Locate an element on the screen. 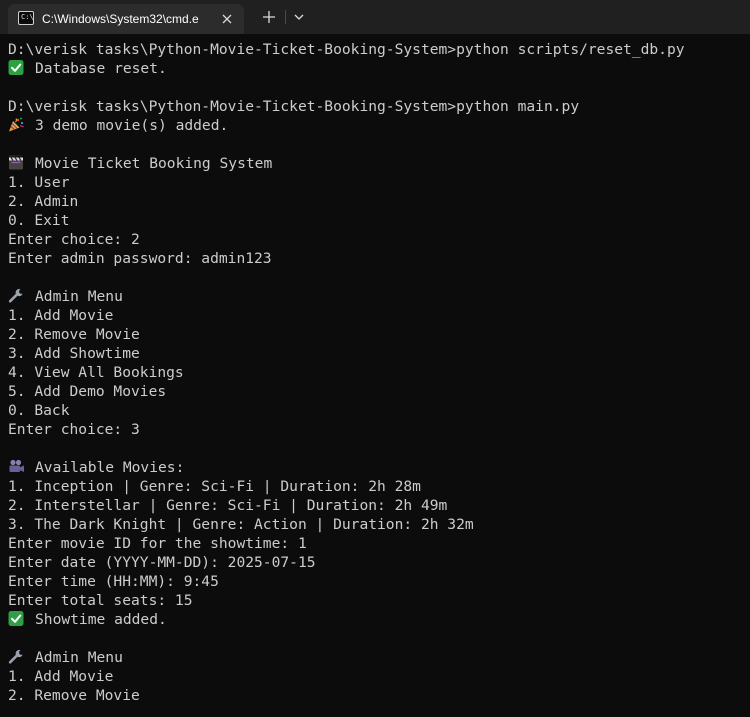 The image size is (750, 717). terminal-line-text: Available Movies: is located at coordinates (110, 467).